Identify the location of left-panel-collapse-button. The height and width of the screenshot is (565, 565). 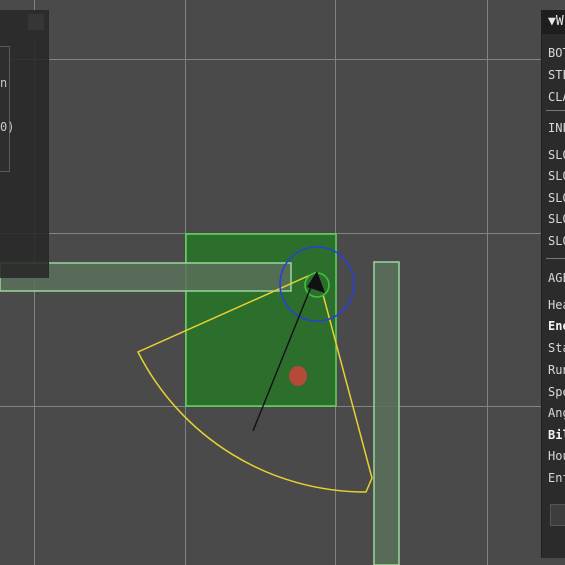
(36, 22).